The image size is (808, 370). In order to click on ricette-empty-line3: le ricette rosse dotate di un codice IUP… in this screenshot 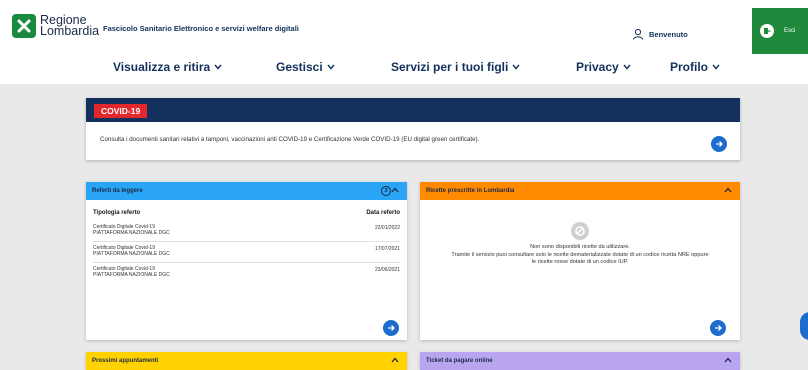, I will do `click(580, 262)`.